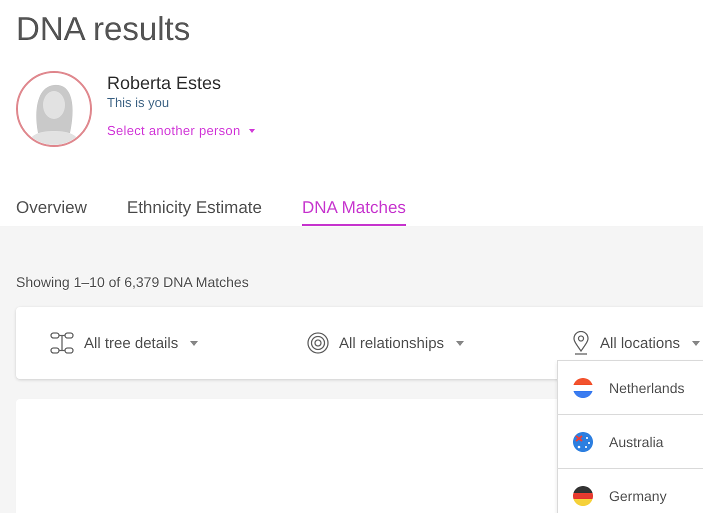 This screenshot has height=513, width=703. Describe the element at coordinates (630, 491) in the screenshot. I see `menu-item: Germany` at that location.